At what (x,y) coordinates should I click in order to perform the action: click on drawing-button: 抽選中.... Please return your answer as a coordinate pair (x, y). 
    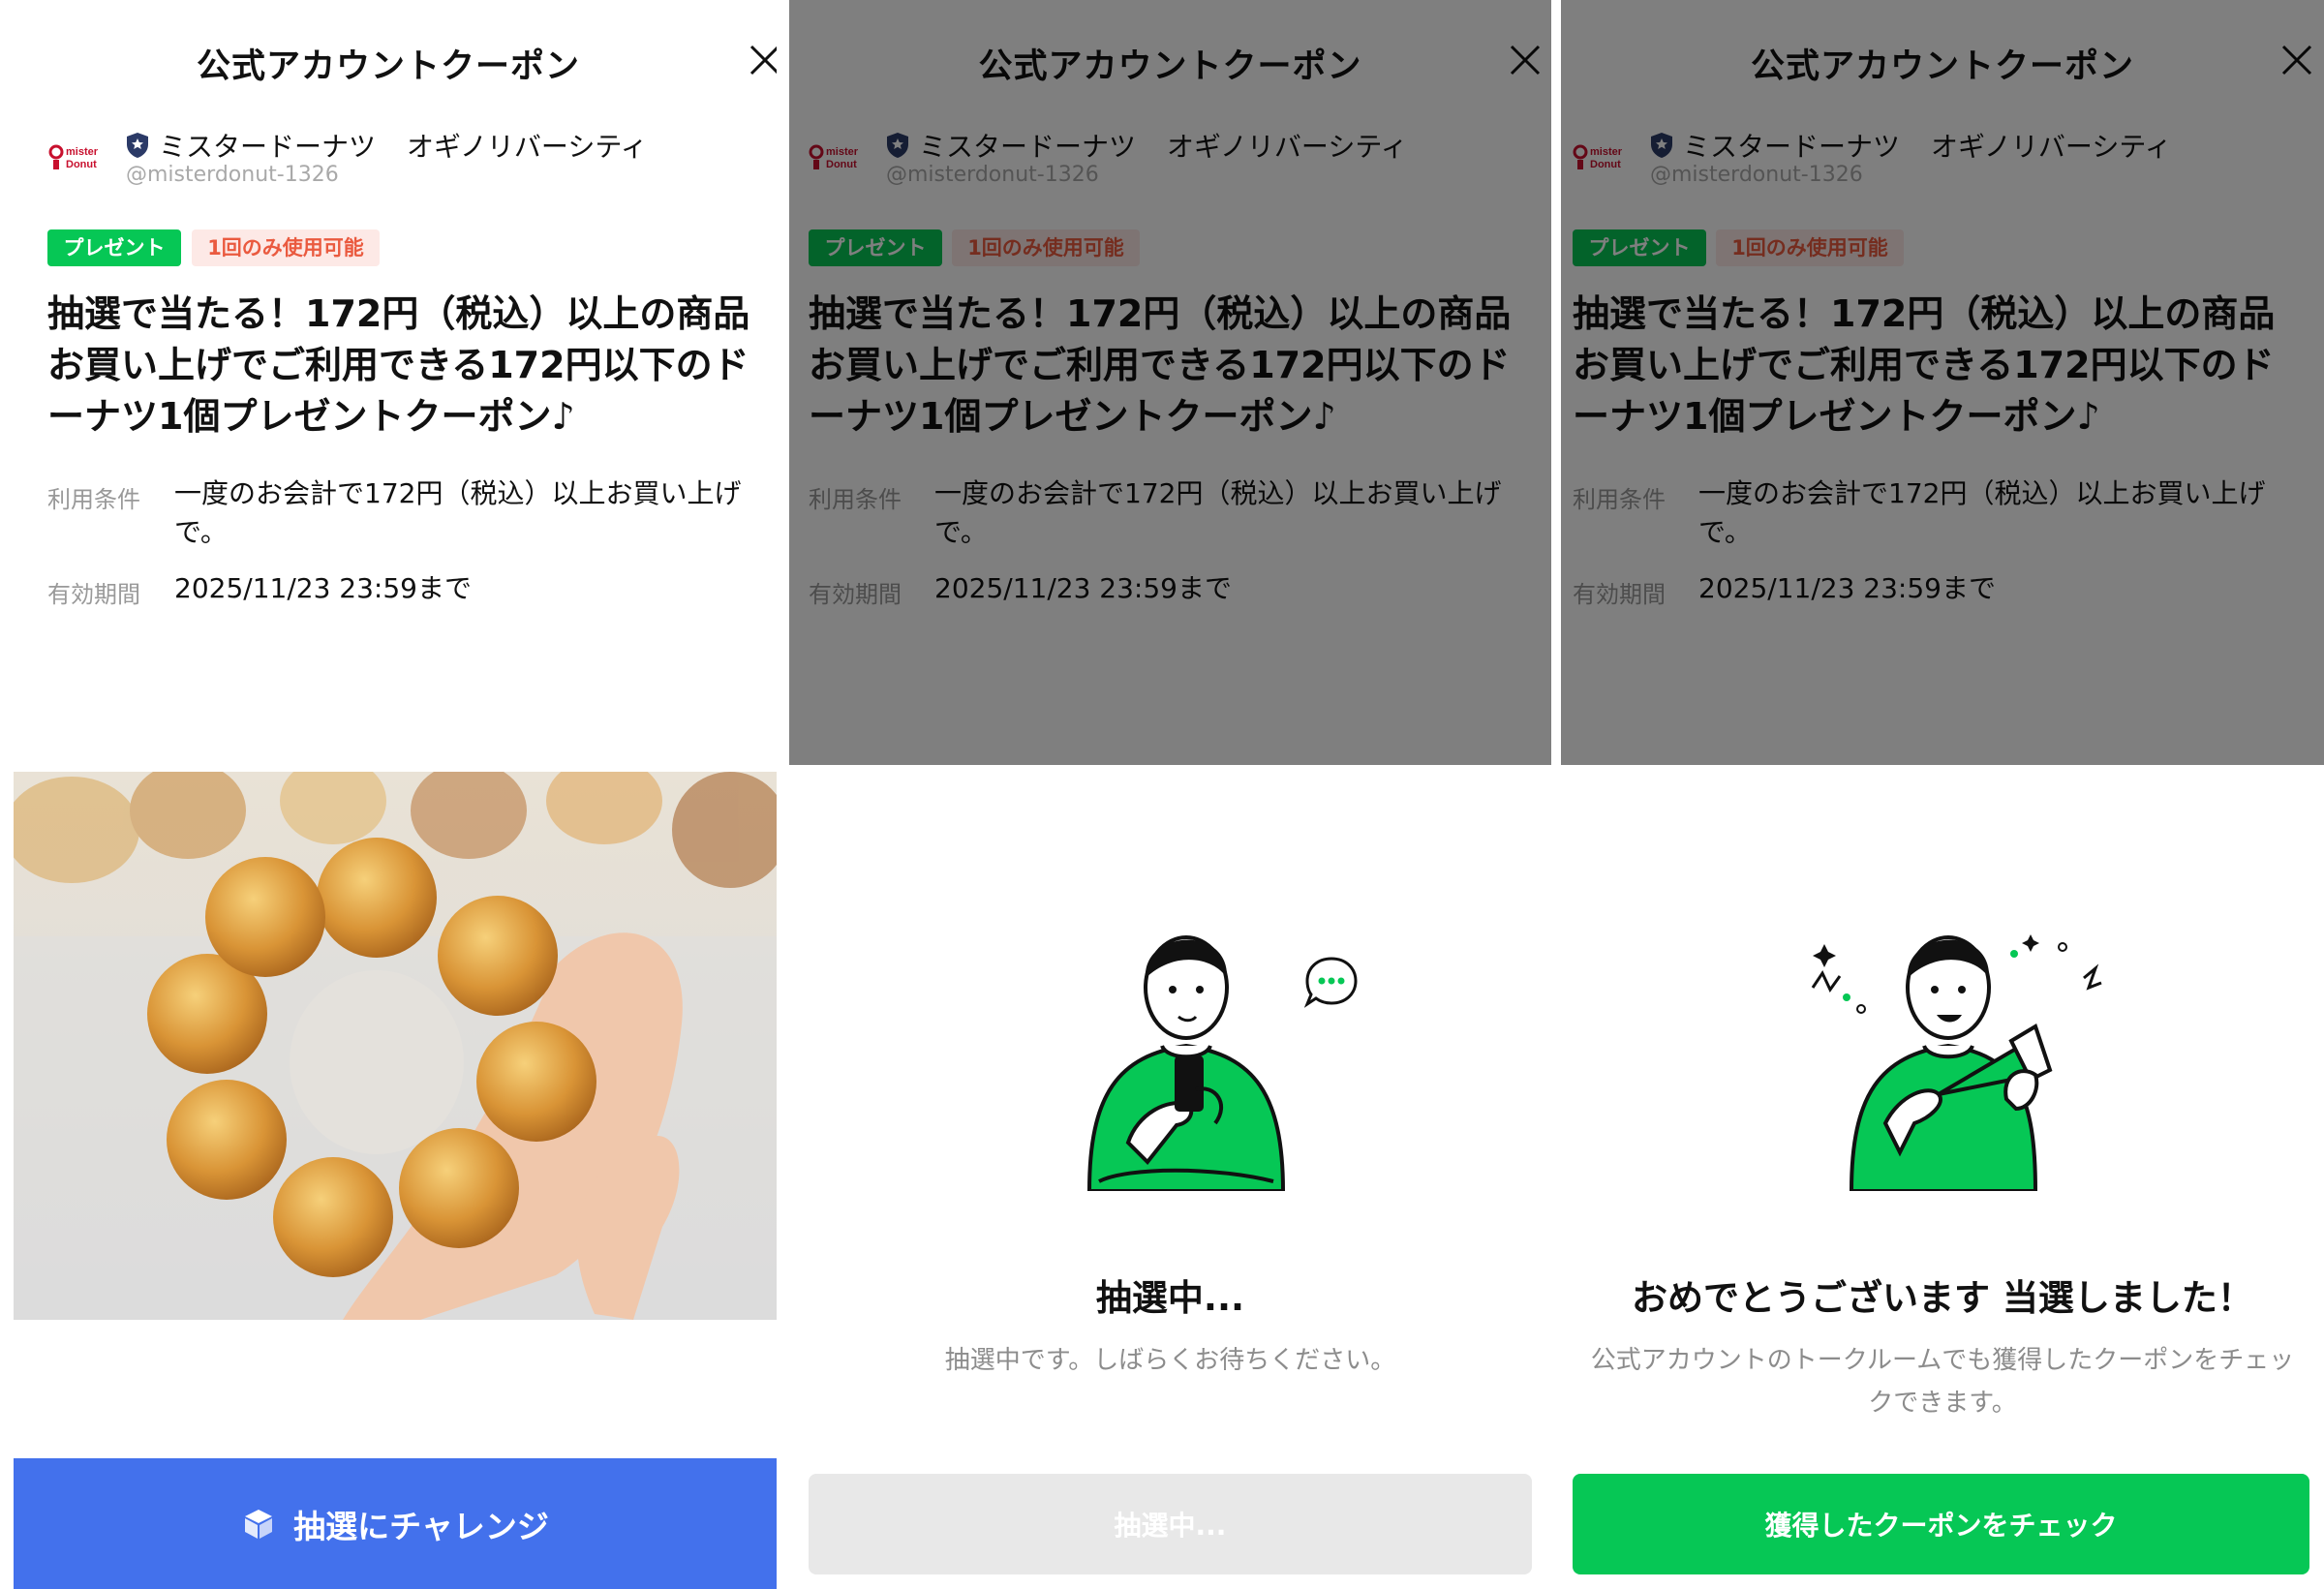
    Looking at the image, I should click on (1171, 1524).